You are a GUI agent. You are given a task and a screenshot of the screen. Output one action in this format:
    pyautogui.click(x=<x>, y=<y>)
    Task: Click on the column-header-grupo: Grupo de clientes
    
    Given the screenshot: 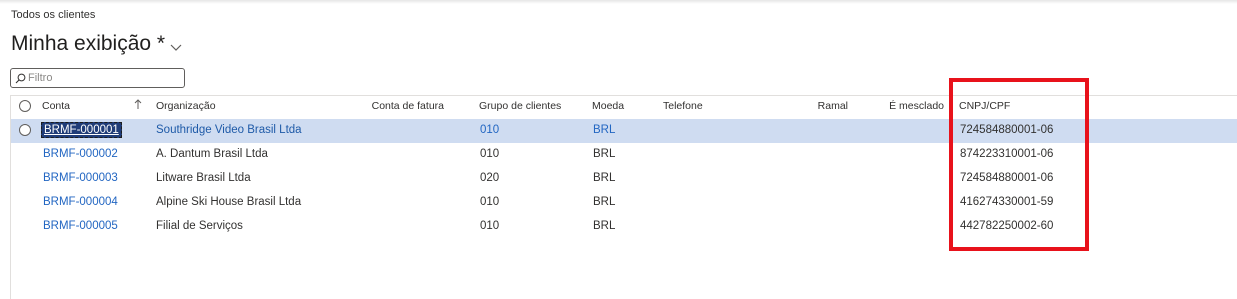 What is the action you would take?
    pyautogui.click(x=520, y=106)
    